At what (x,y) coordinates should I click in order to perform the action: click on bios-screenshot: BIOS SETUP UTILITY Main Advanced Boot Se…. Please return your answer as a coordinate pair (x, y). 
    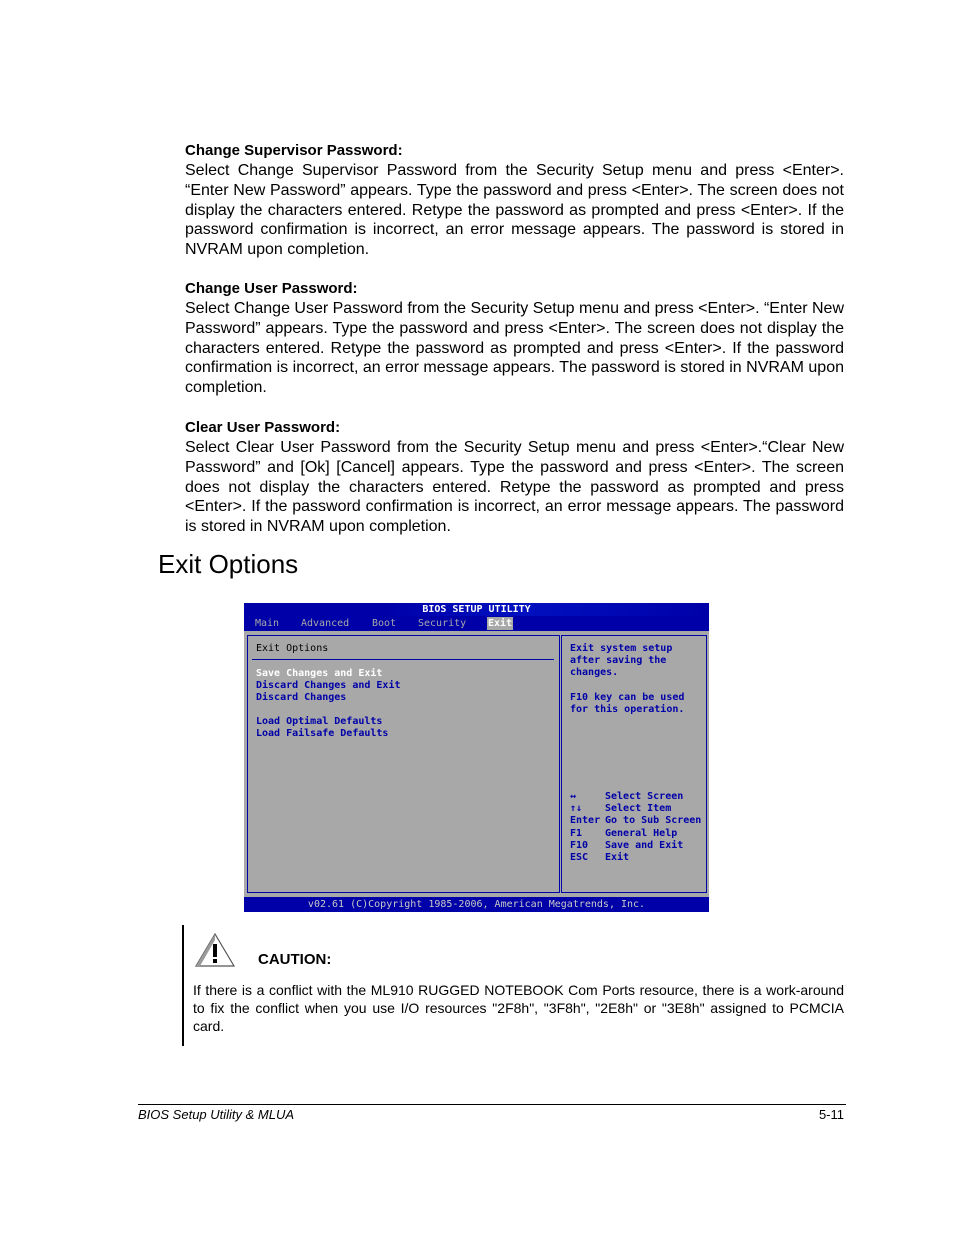
    Looking at the image, I should click on (476, 757).